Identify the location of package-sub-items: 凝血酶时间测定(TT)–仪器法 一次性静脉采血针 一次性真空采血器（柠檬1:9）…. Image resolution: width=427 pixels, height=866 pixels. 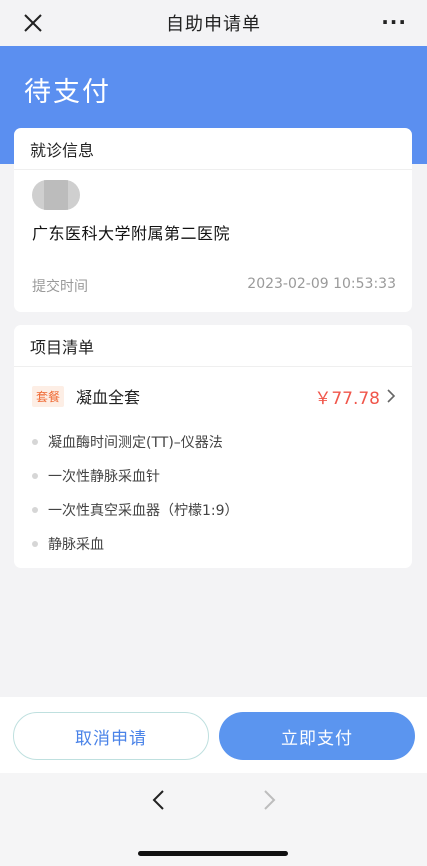
(135, 493).